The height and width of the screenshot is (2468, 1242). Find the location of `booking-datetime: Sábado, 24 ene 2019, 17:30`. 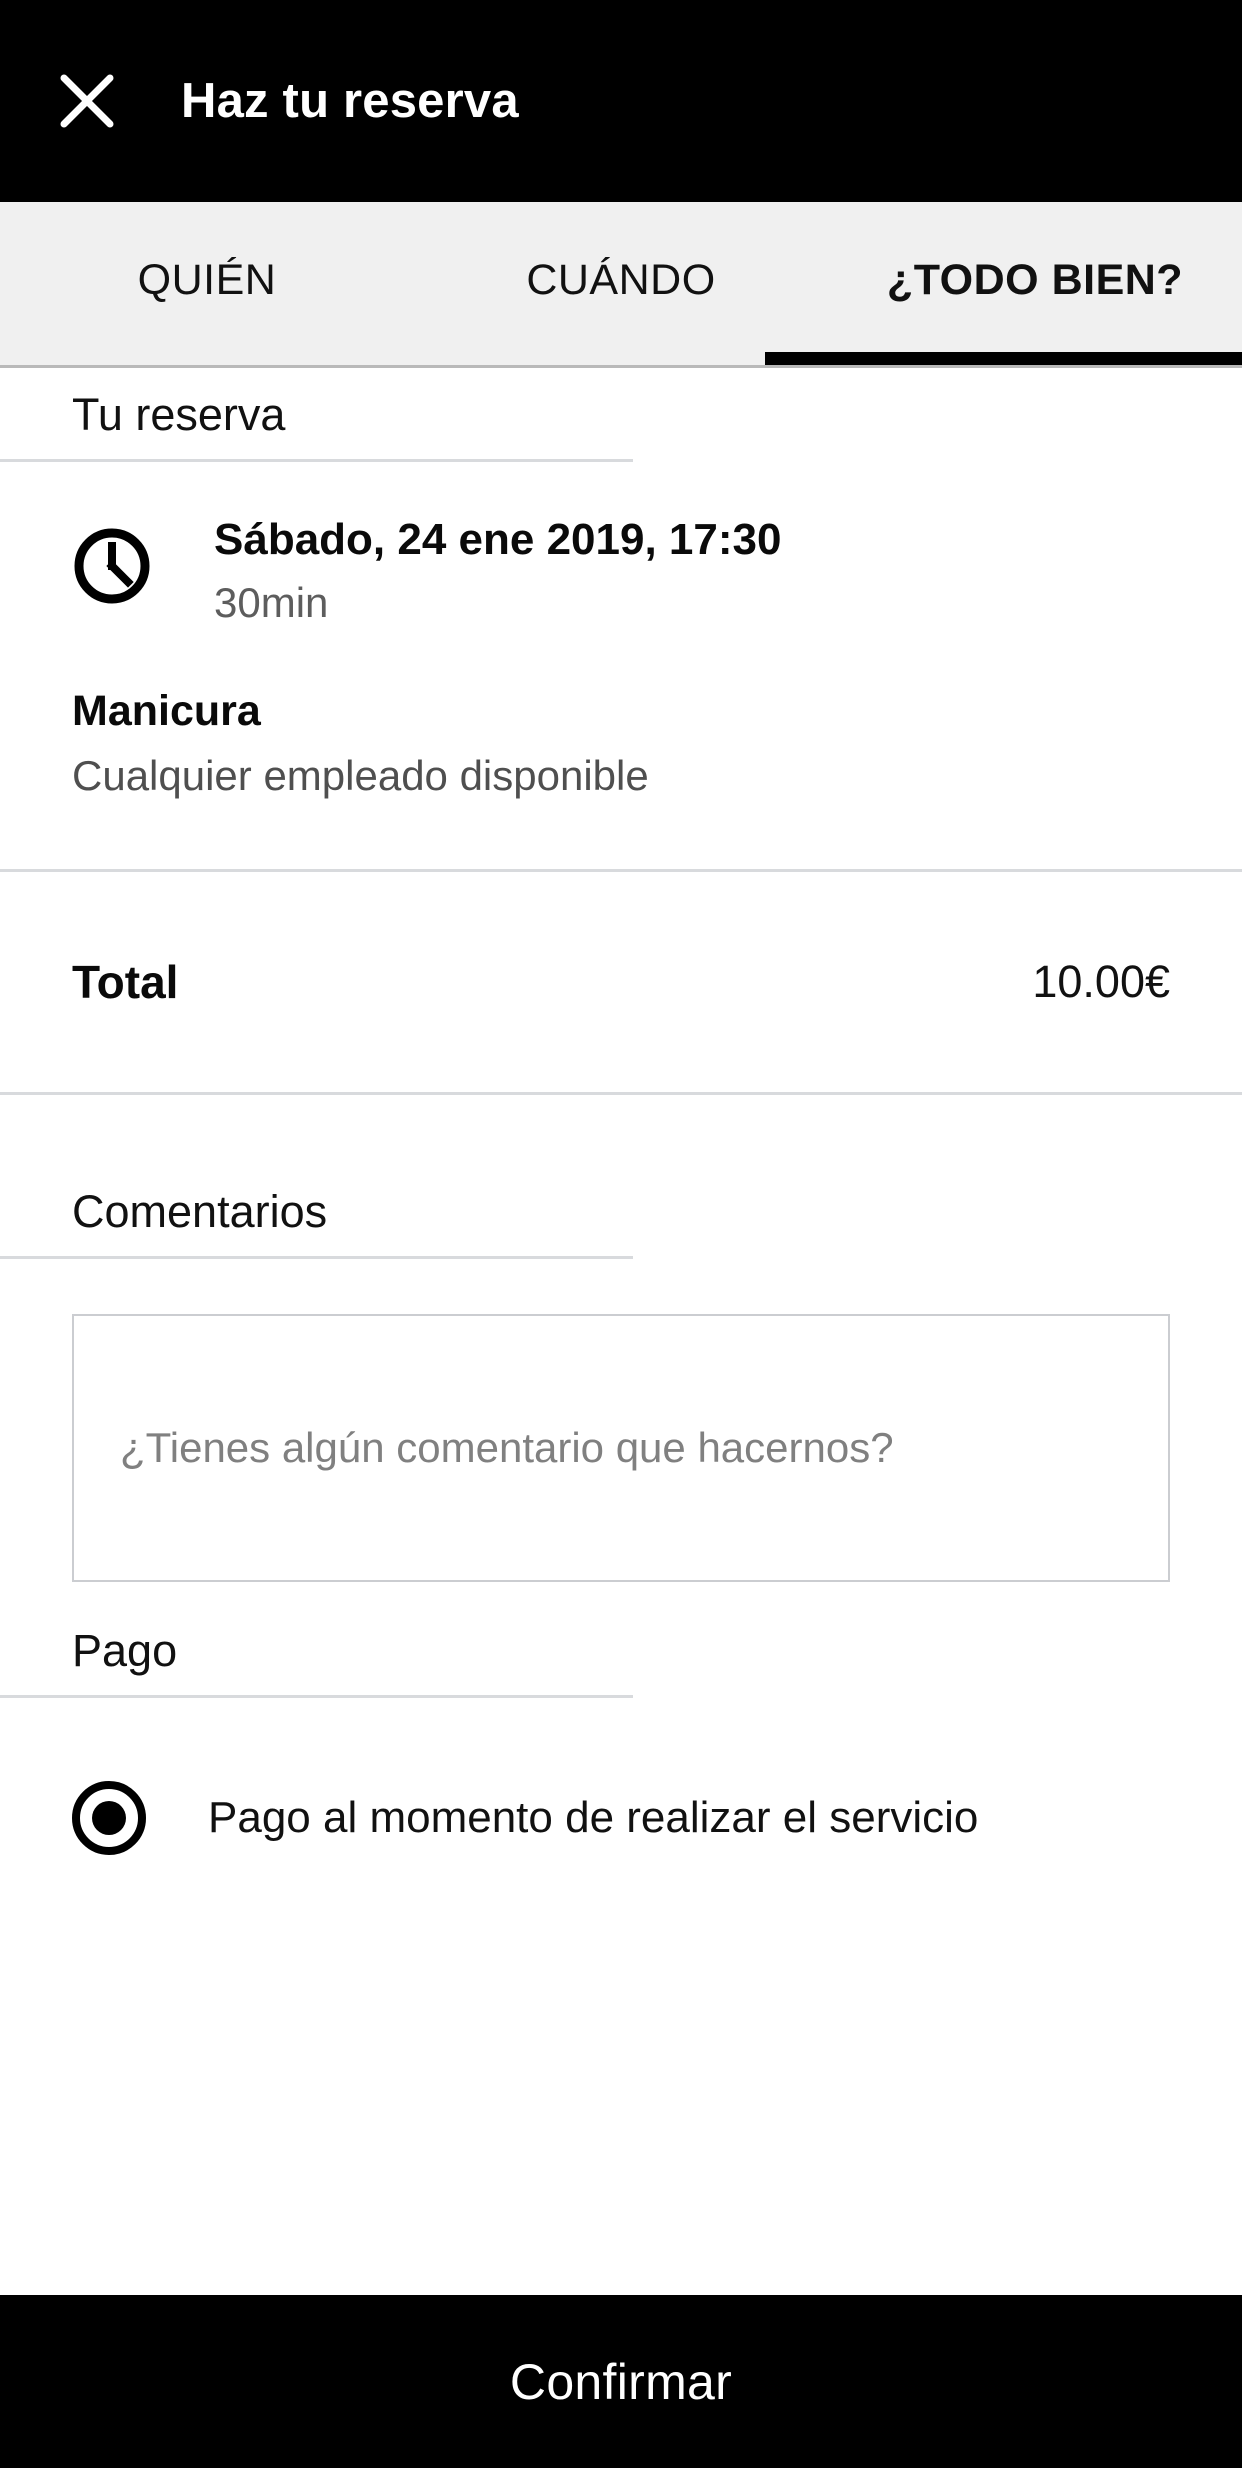

booking-datetime: Sábado, 24 ene 2019, 17:30 is located at coordinates (498, 539).